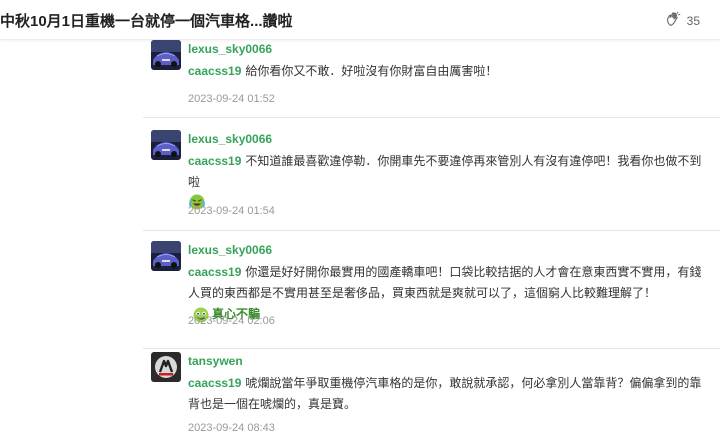 The height and width of the screenshot is (444, 720). What do you see at coordinates (682, 20) in the screenshot?
I see `like-button: 35` at bounding box center [682, 20].